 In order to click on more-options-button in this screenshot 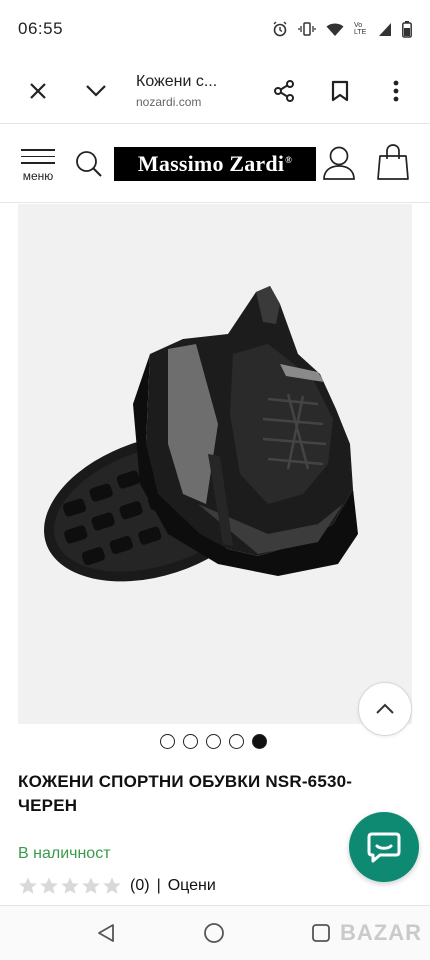, I will do `click(396, 91)`.